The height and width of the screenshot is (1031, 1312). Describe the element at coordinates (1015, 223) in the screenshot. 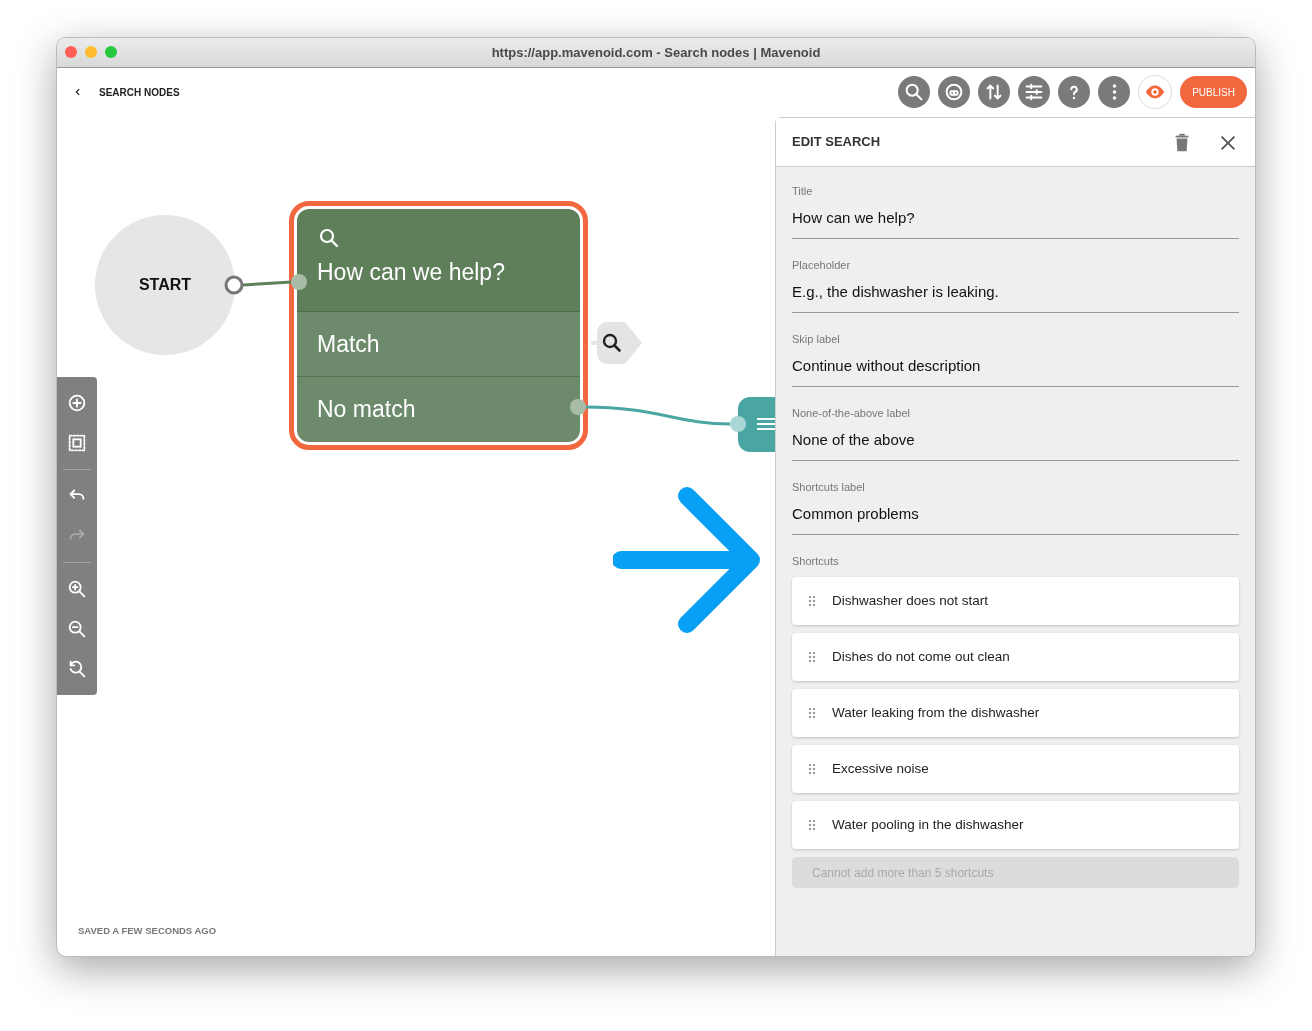

I see `text-field: How can we help?` at that location.